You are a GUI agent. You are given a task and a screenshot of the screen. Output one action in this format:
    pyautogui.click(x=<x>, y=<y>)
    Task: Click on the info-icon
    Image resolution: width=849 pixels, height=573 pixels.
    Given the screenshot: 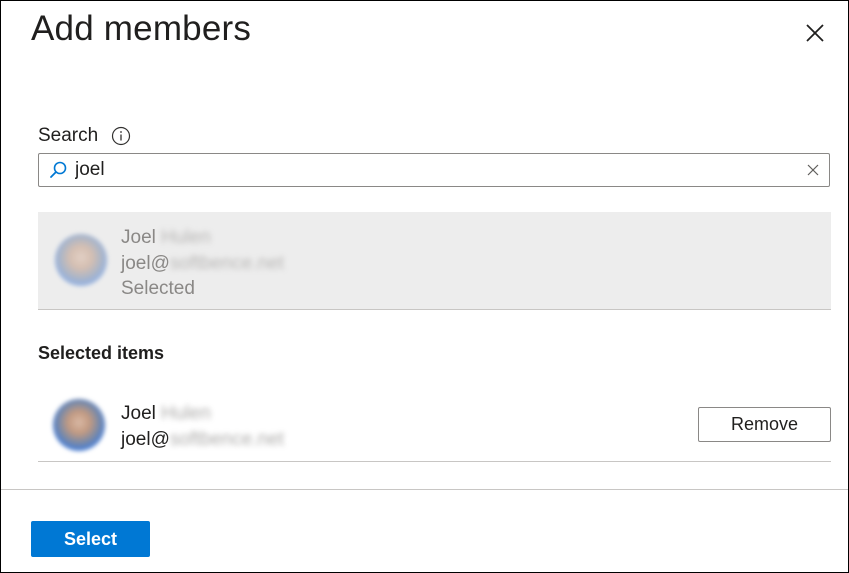 What is the action you would take?
    pyautogui.click(x=121, y=136)
    